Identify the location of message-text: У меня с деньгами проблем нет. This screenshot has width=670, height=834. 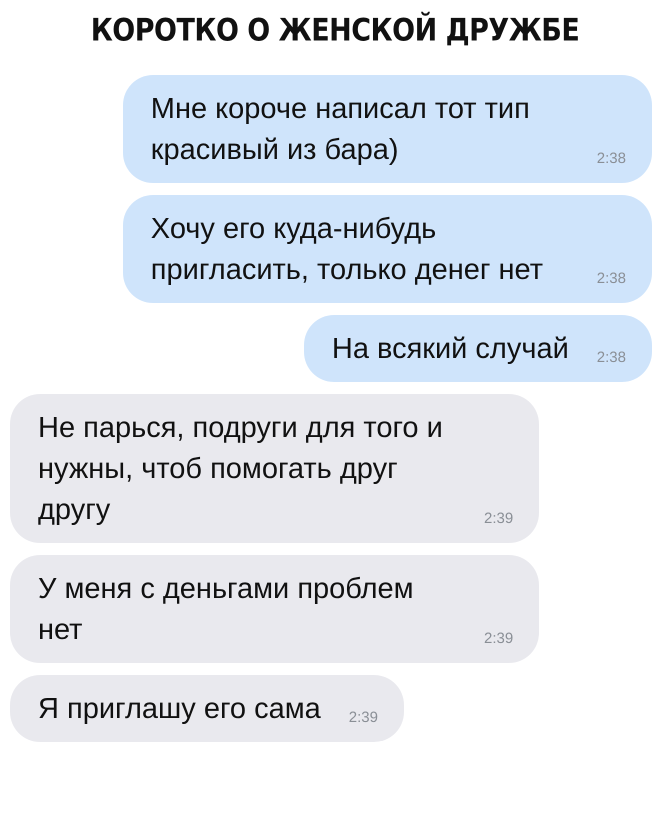
(226, 610).